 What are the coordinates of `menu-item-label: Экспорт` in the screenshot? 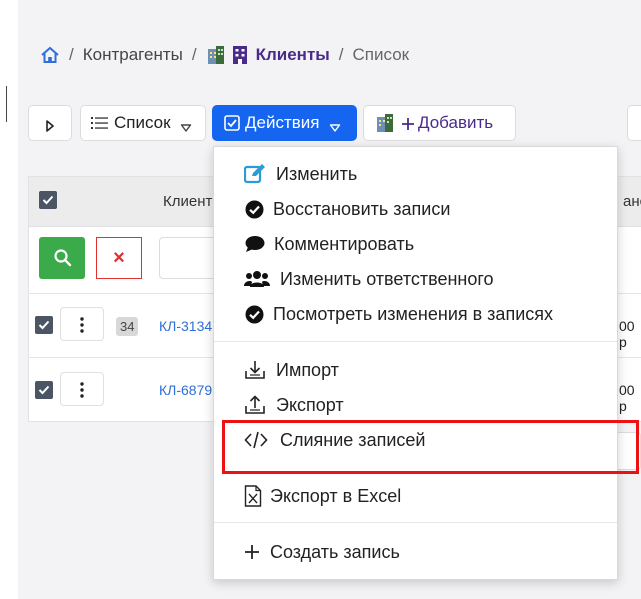 It's located at (310, 404).